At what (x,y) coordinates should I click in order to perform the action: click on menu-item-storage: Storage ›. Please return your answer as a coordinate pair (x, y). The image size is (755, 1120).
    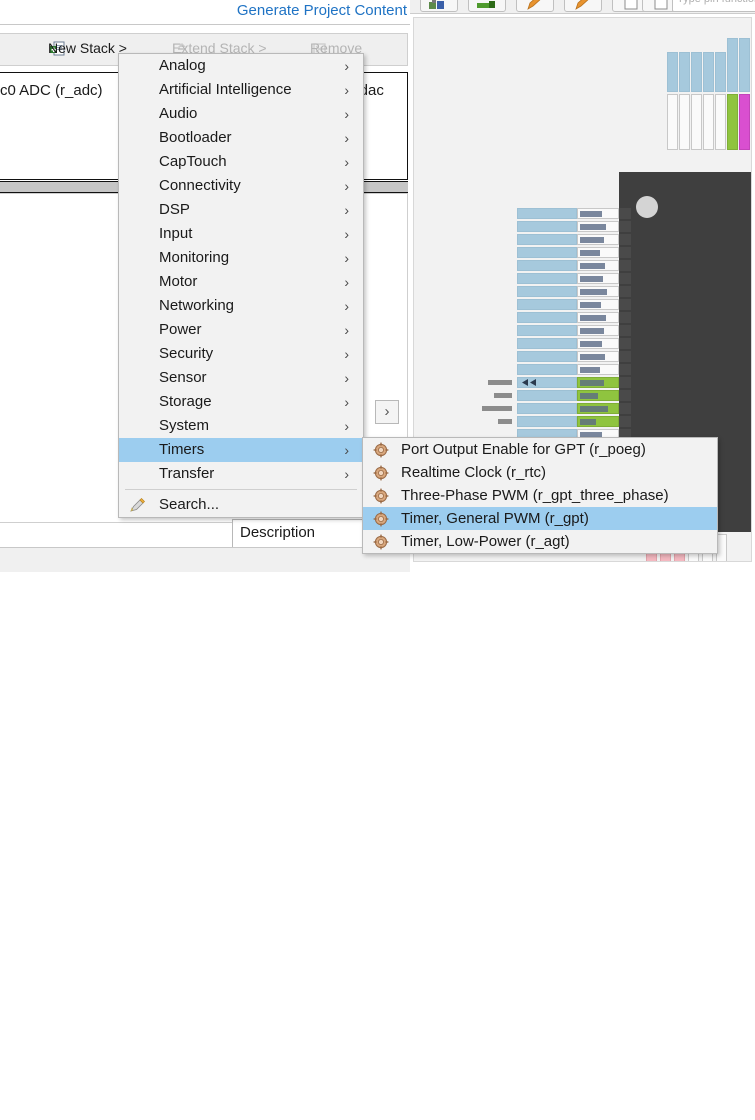
    Looking at the image, I should click on (241, 402).